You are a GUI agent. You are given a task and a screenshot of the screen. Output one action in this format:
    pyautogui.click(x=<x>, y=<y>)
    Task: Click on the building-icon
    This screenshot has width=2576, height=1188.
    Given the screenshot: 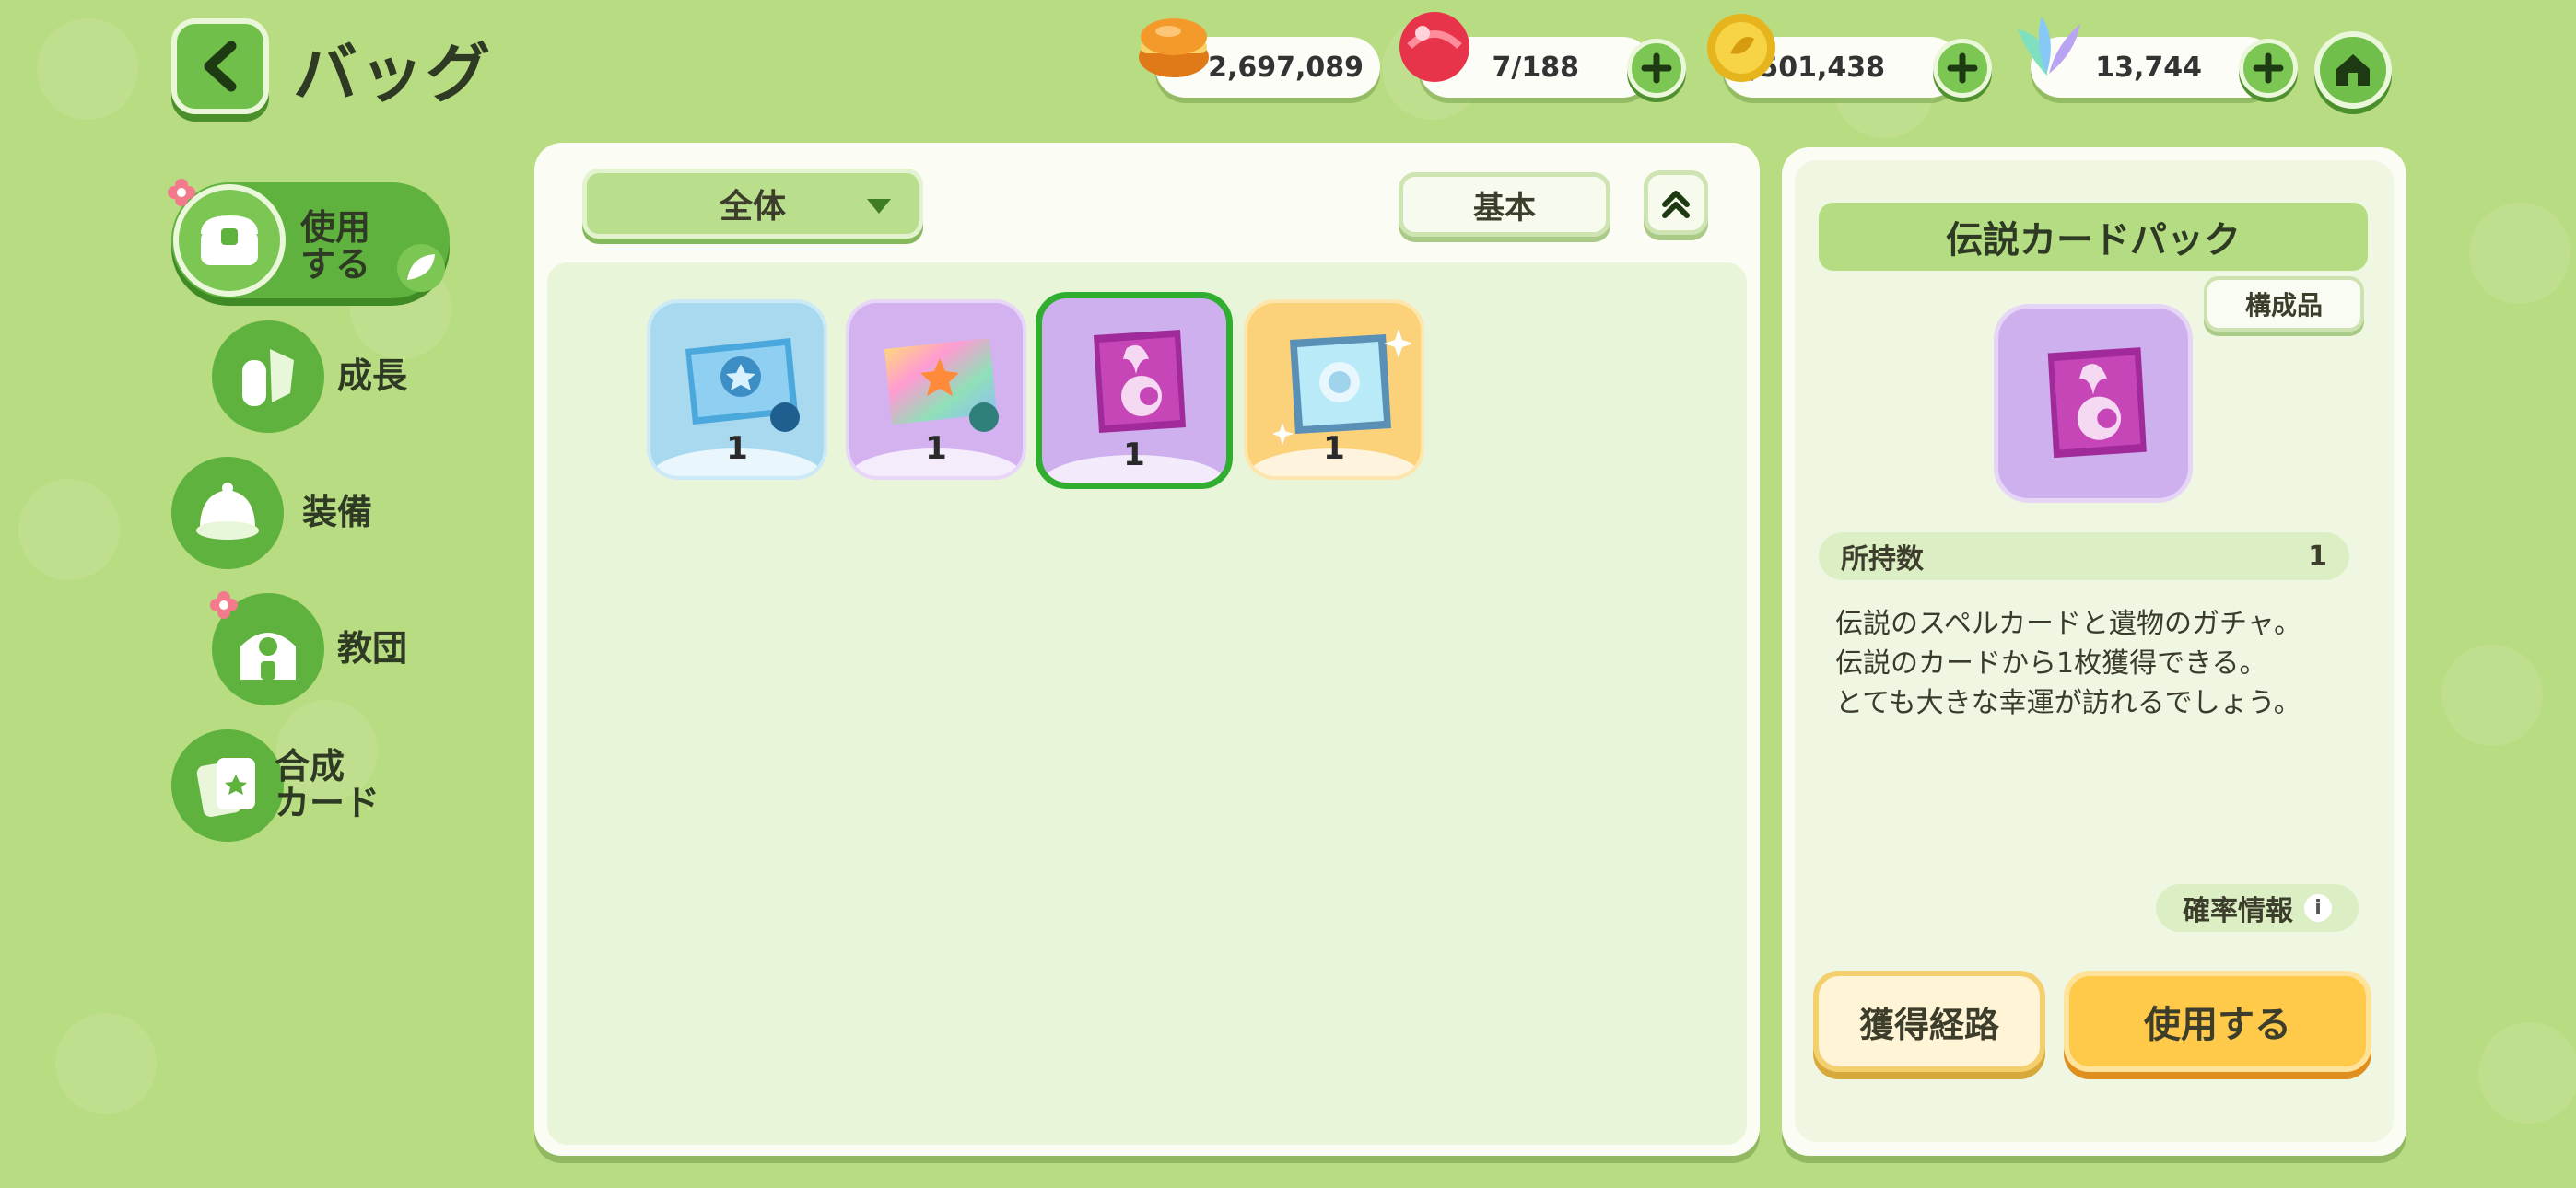 What is the action you would take?
    pyautogui.click(x=268, y=656)
    